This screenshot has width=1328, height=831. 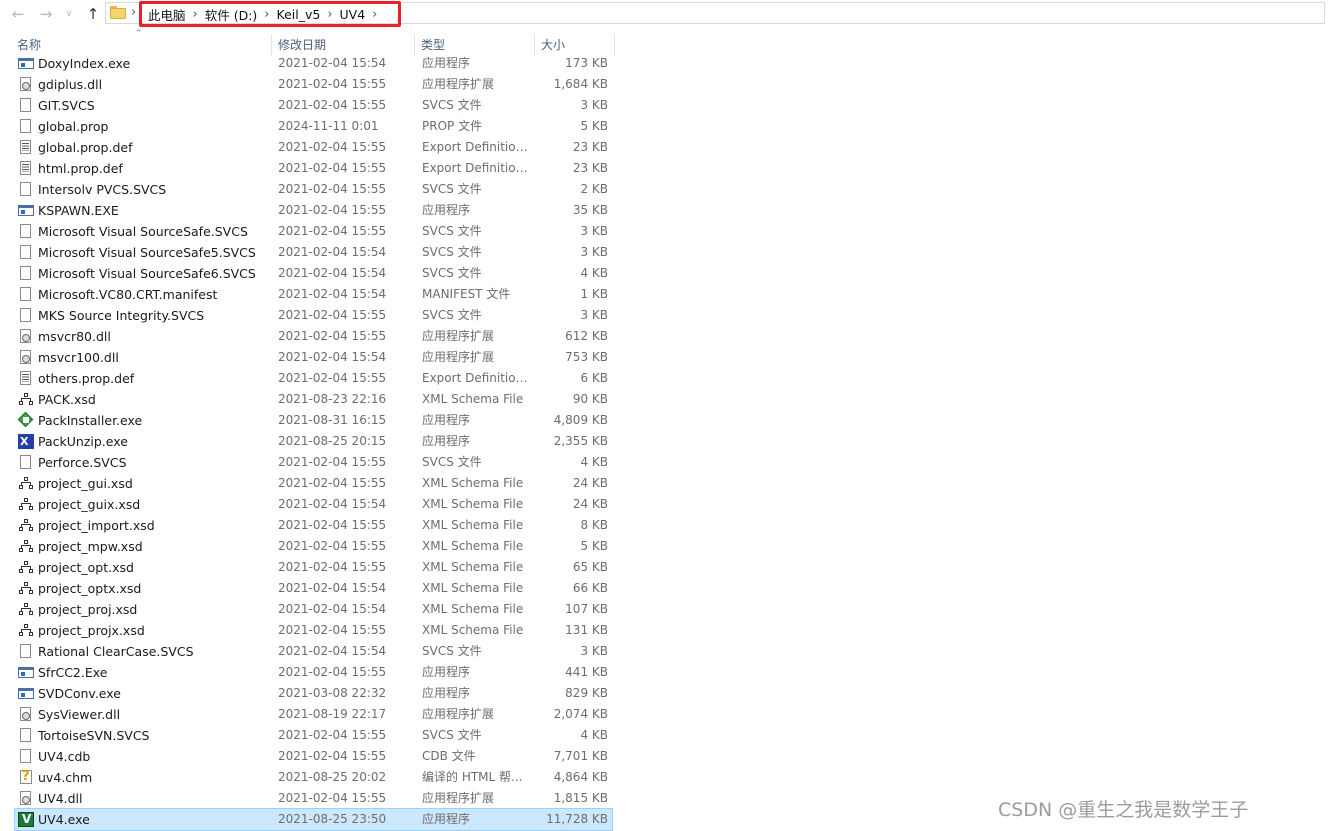 What do you see at coordinates (715, 14) in the screenshot?
I see `address-bar: › 此电脑 › 软件 (D:) › Keil_v5 › UV4 ›` at bounding box center [715, 14].